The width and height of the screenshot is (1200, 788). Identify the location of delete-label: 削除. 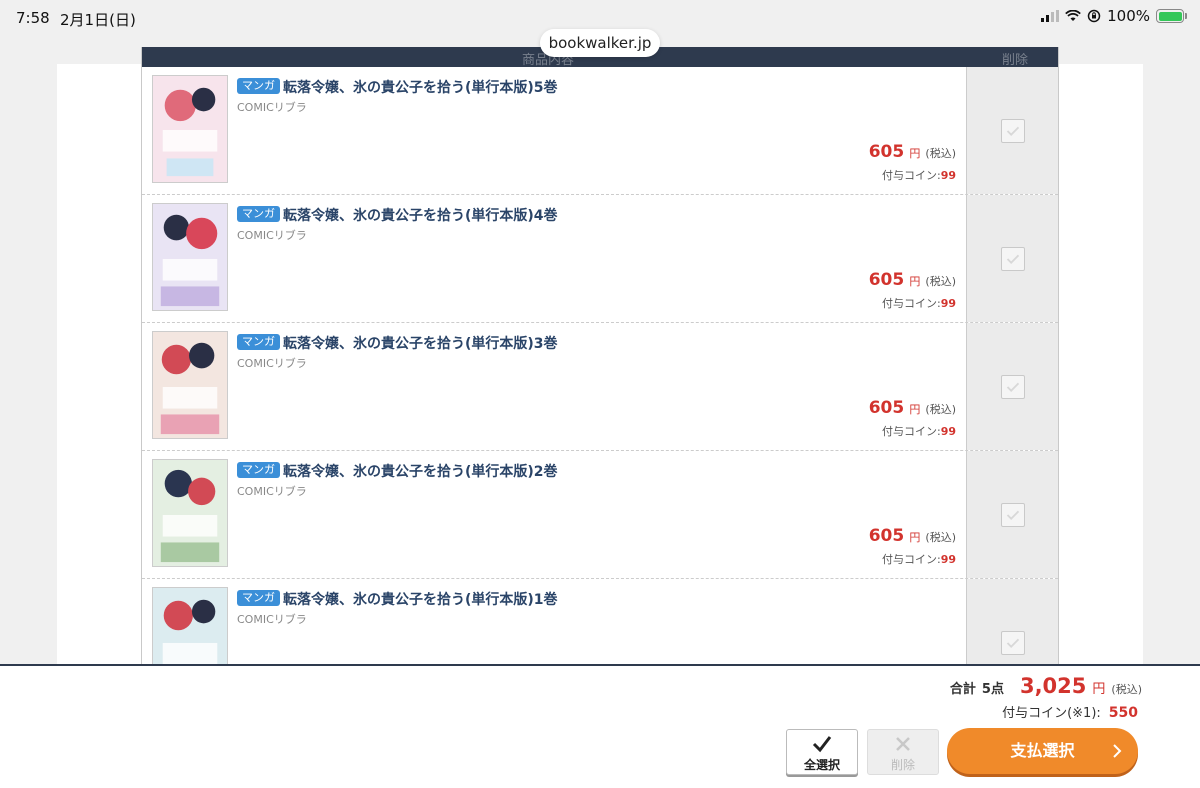
(902, 765).